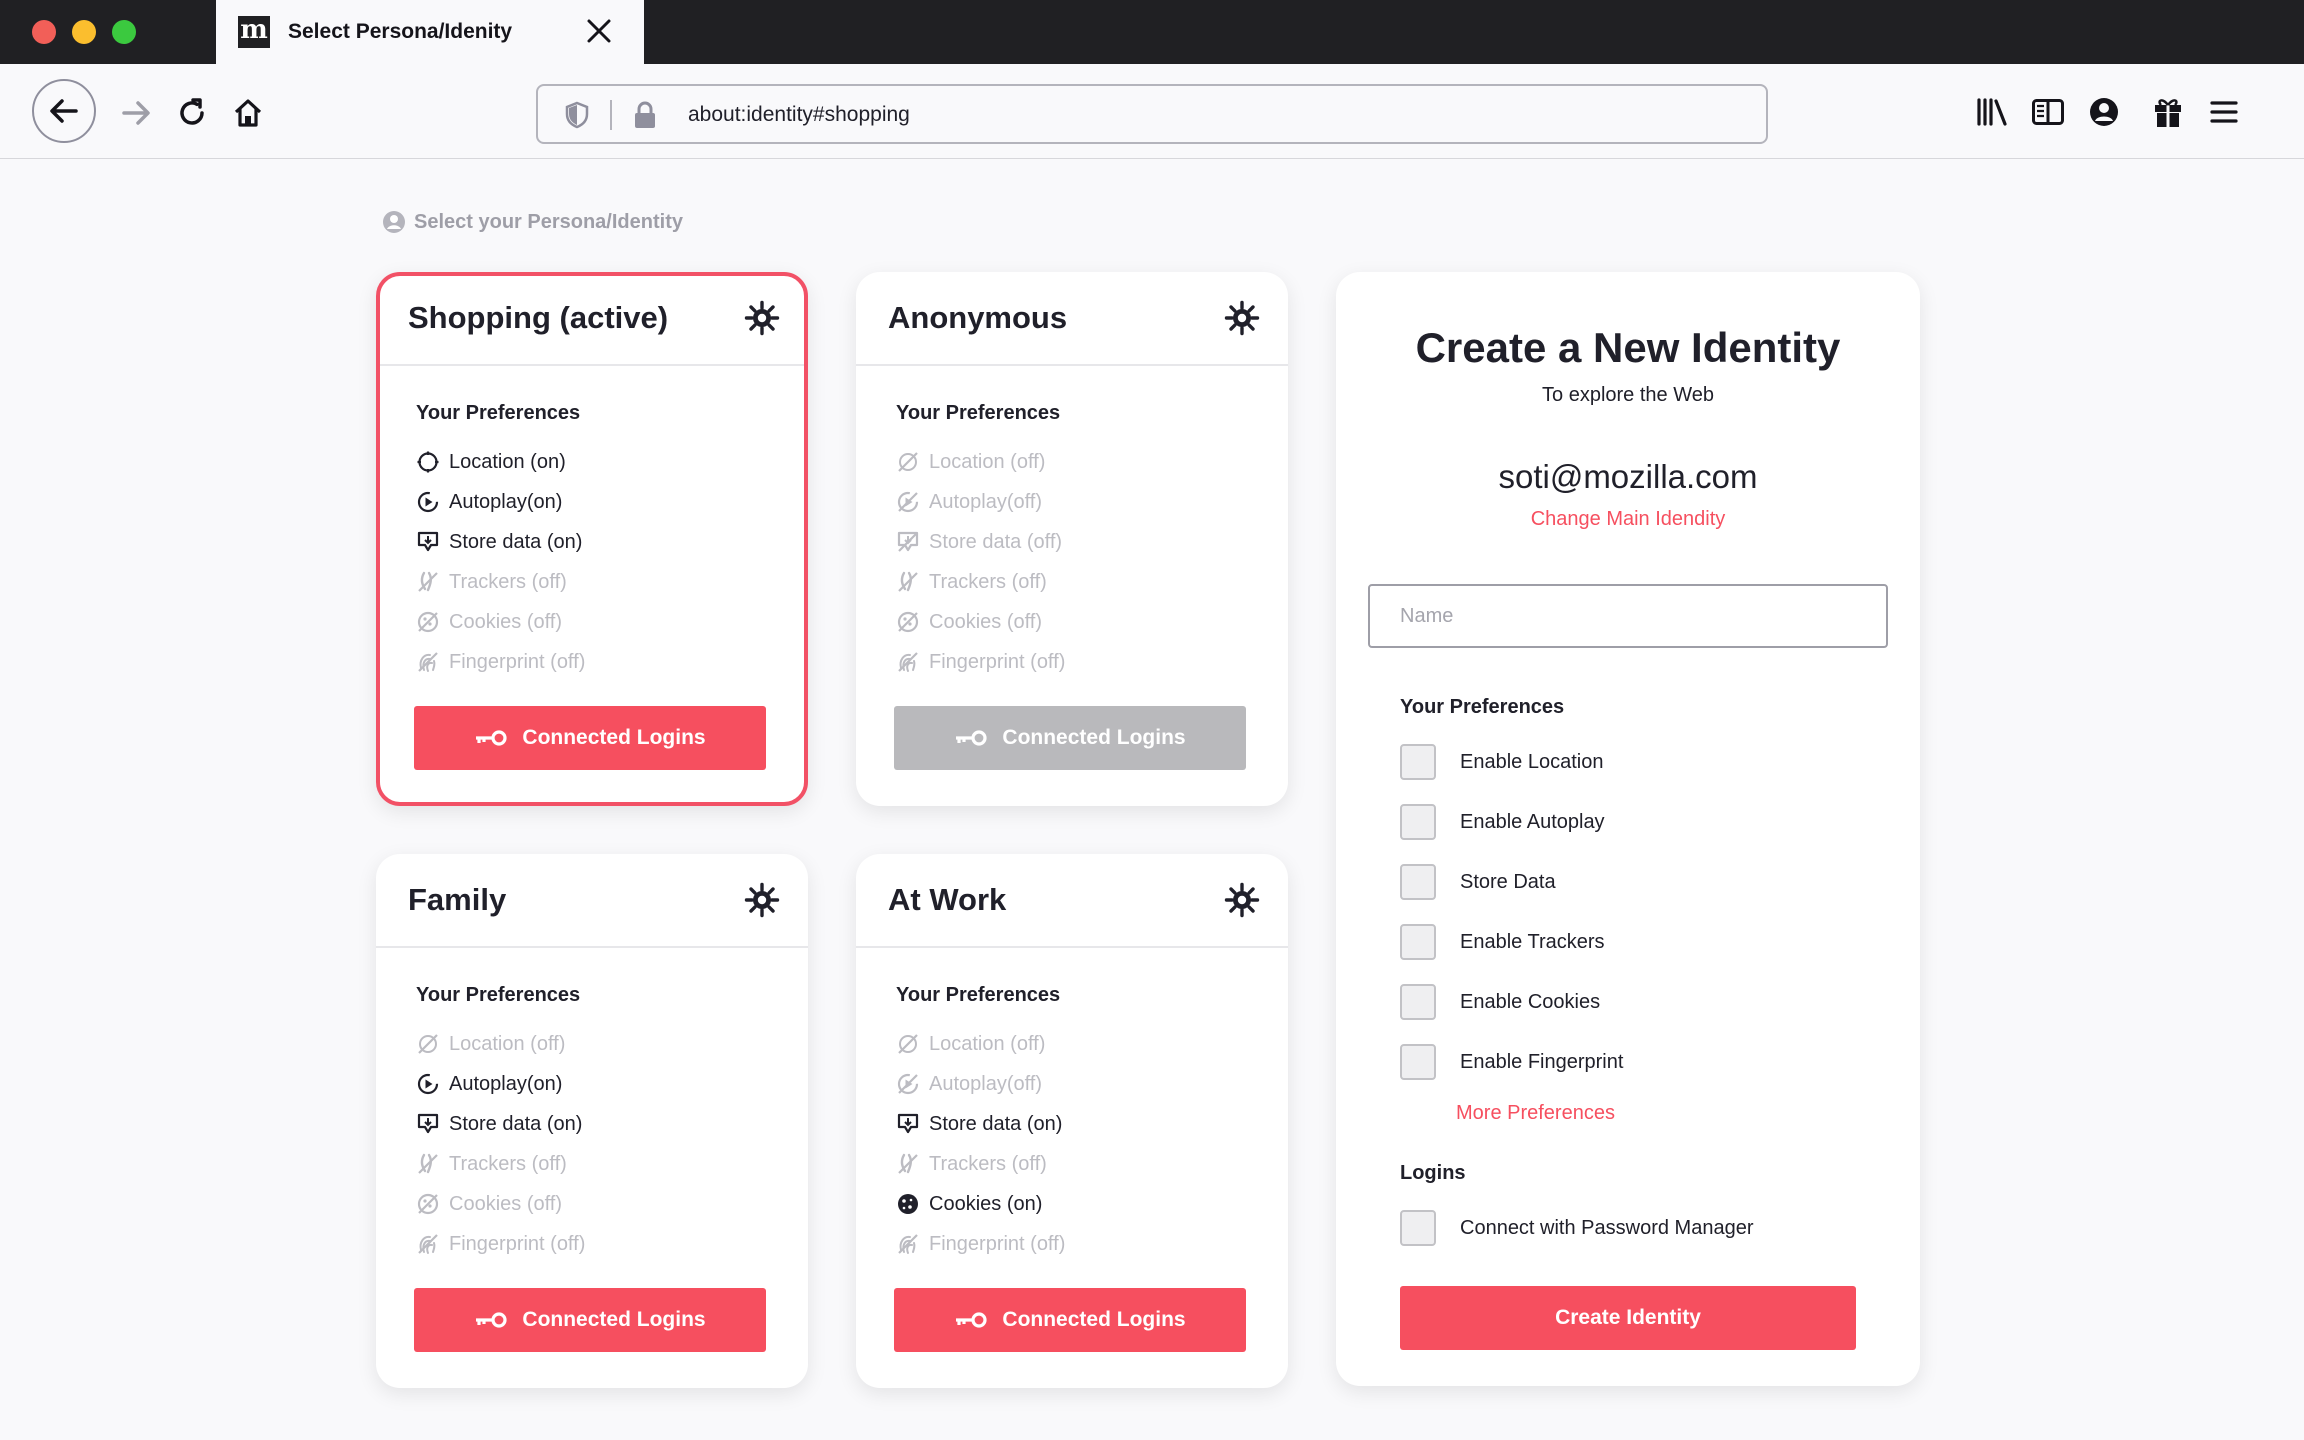  I want to click on trackers-icon, so click(428, 581).